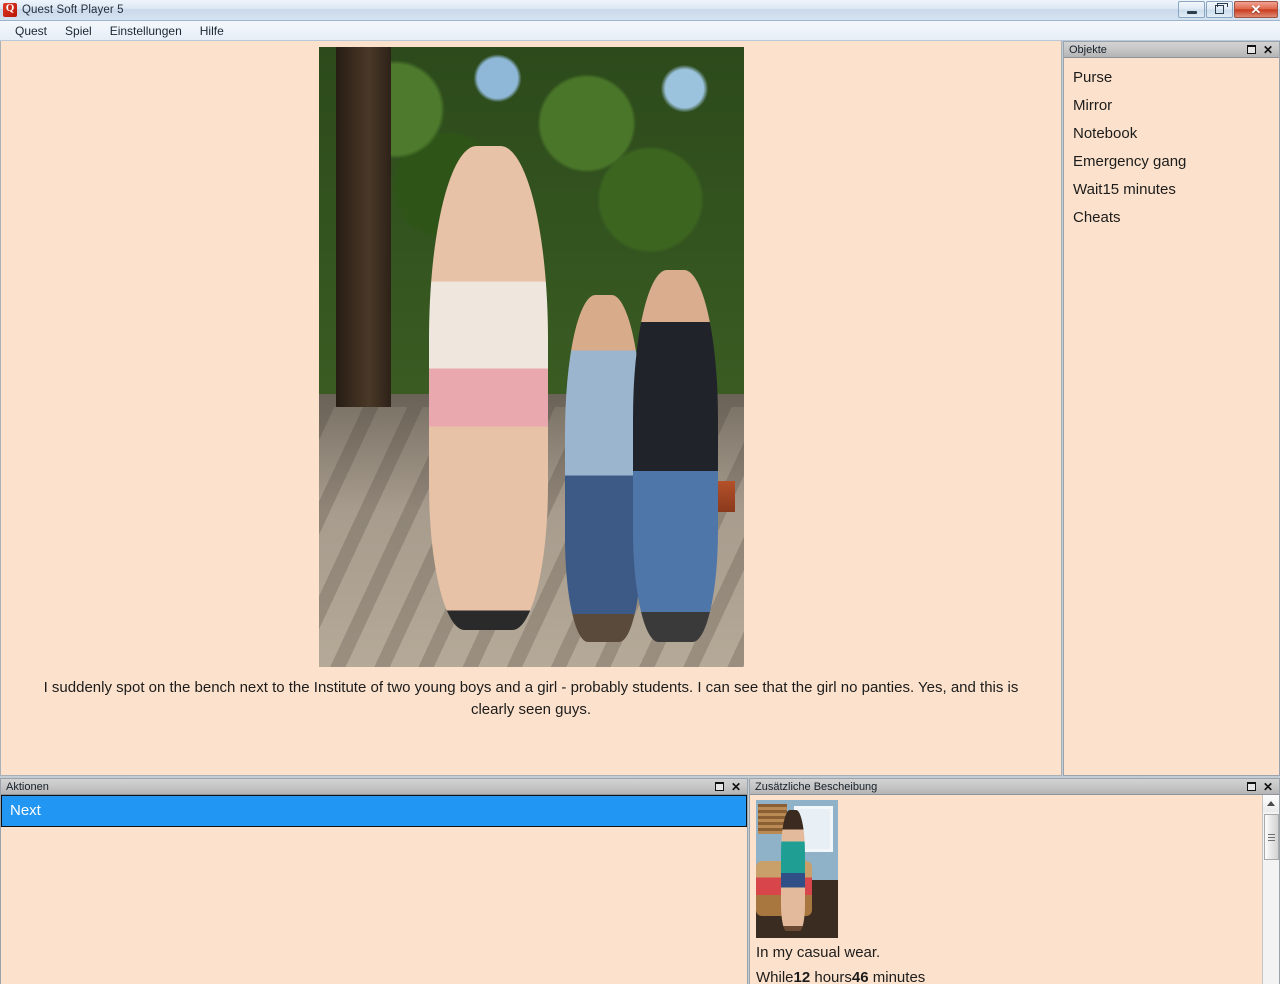 This screenshot has width=1280, height=984. Describe the element at coordinates (1171, 162) in the screenshot. I see `object-item-emergency-gang: Emergency gang` at that location.